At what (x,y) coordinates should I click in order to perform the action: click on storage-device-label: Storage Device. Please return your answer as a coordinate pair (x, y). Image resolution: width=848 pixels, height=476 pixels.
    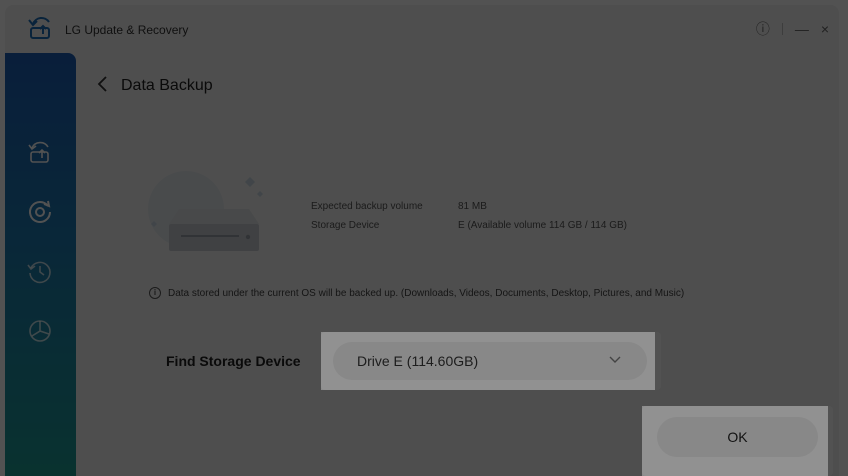
    Looking at the image, I should click on (345, 225).